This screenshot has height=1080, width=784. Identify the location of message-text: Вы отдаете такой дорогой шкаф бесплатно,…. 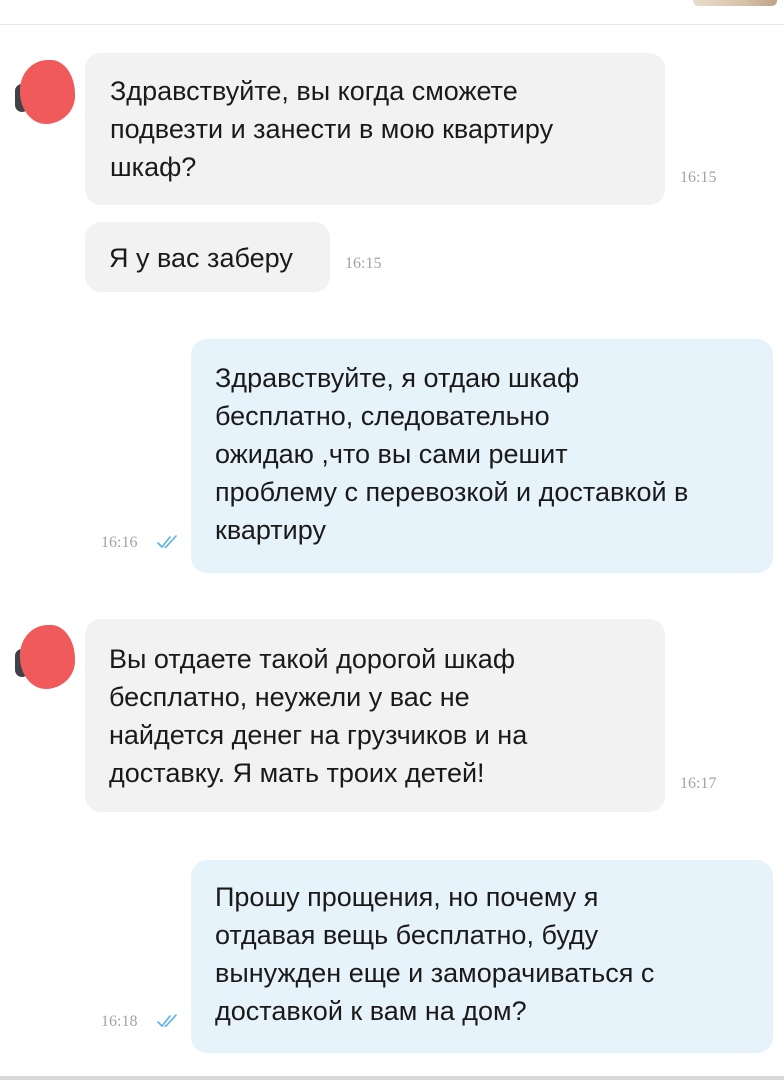
(318, 716).